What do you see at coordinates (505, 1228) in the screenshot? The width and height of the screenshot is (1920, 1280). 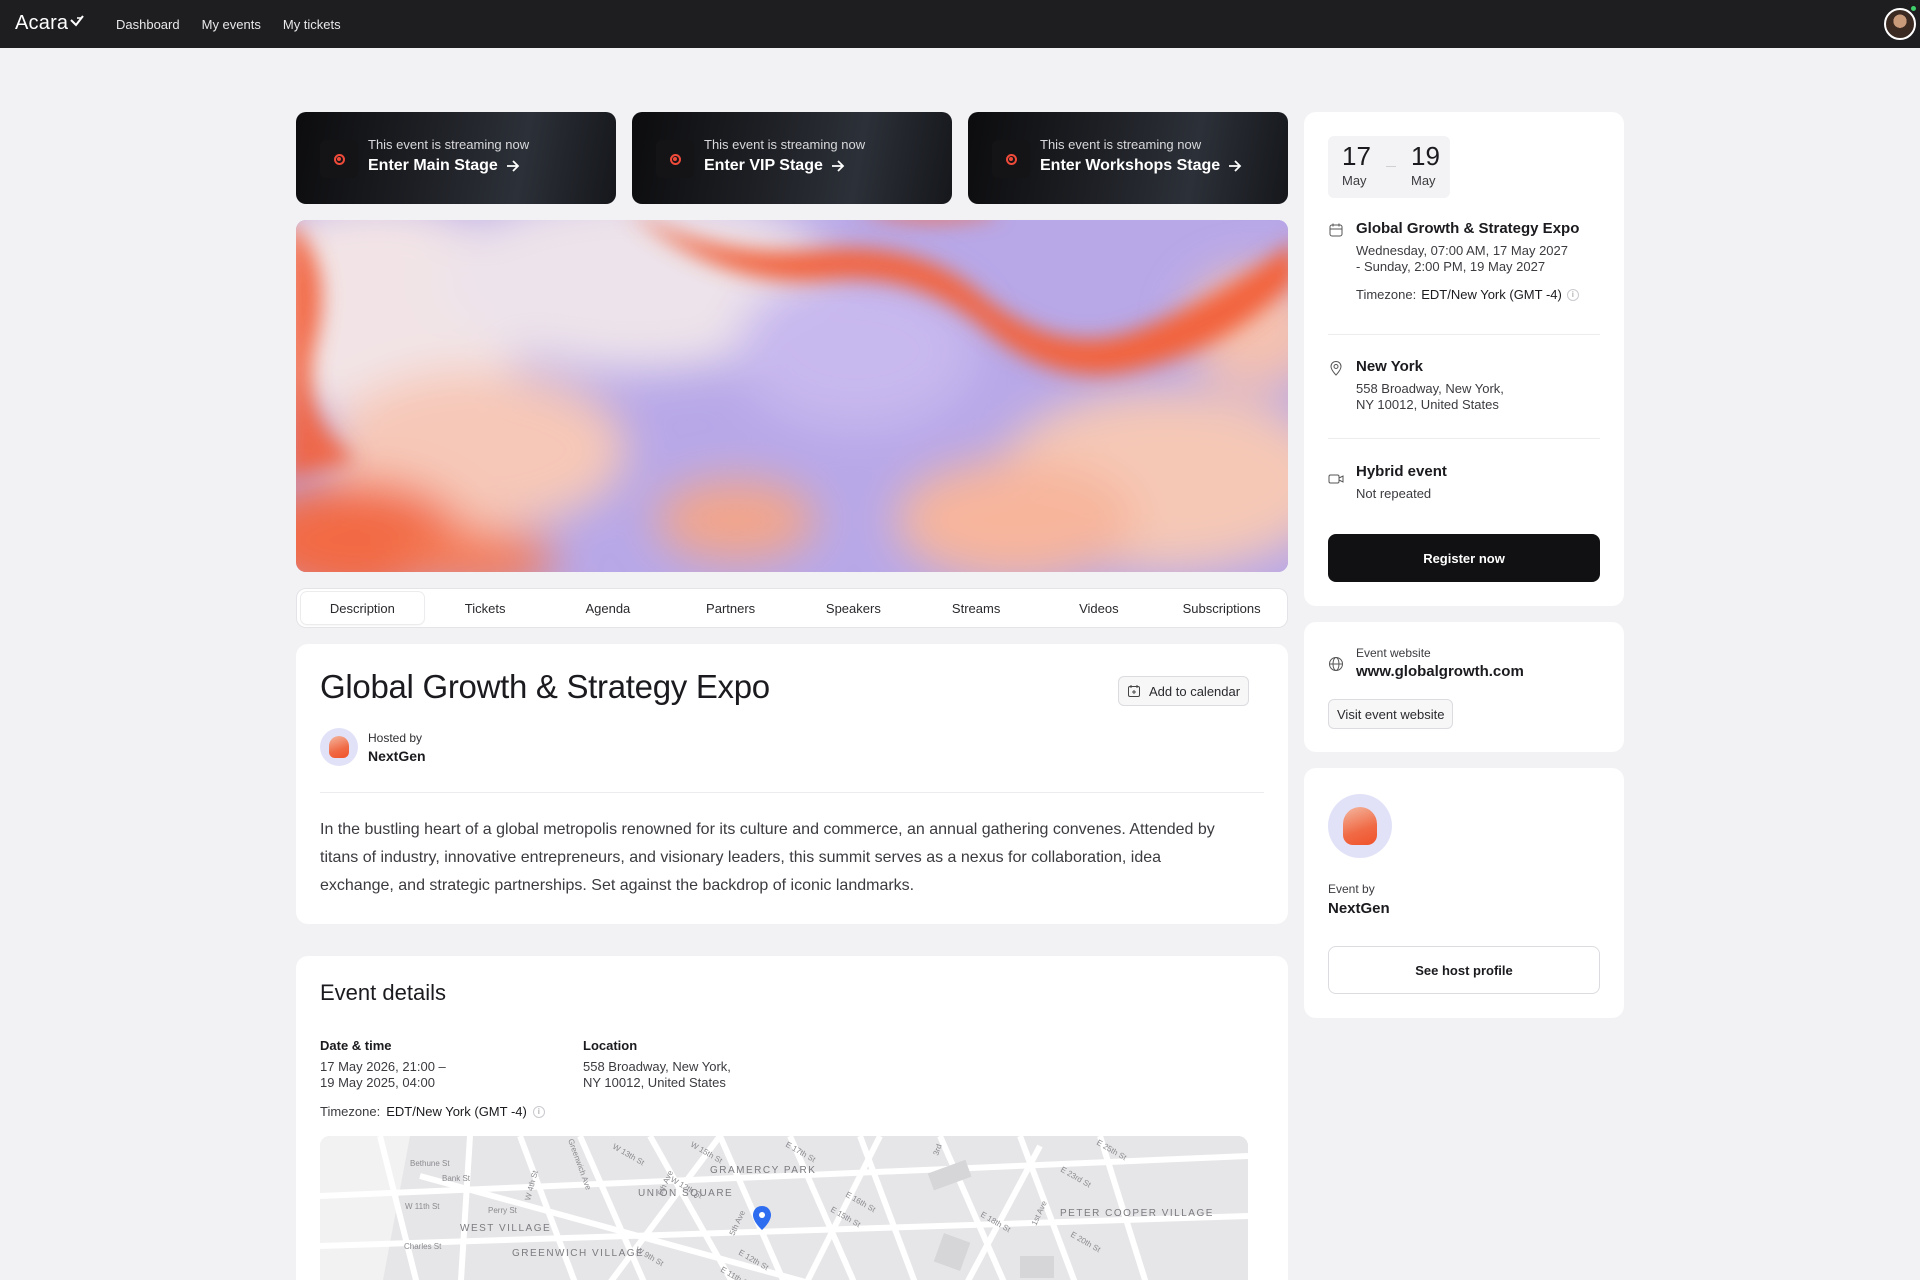 I see `map-label-west-village: WEST VILLAGE` at bounding box center [505, 1228].